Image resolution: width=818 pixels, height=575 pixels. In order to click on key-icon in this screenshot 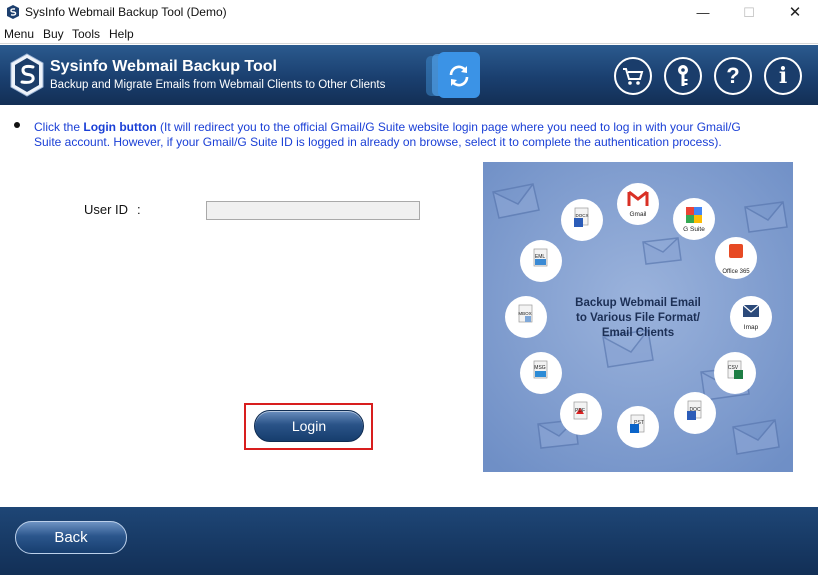, I will do `click(683, 75)`.